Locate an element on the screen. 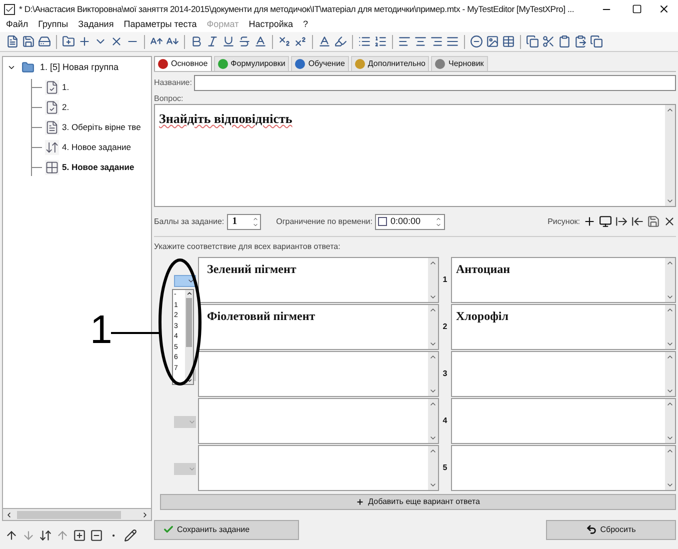 The image size is (678, 549). pair-number: 3 is located at coordinates (445, 374).